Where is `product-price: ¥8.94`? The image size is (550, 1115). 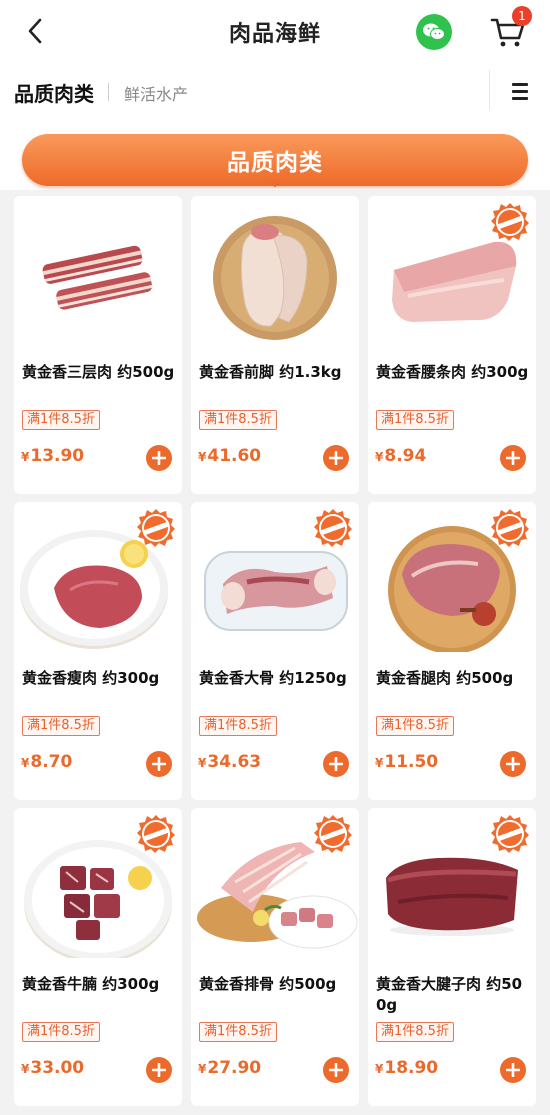
product-price: ¥8.94 is located at coordinates (400, 456).